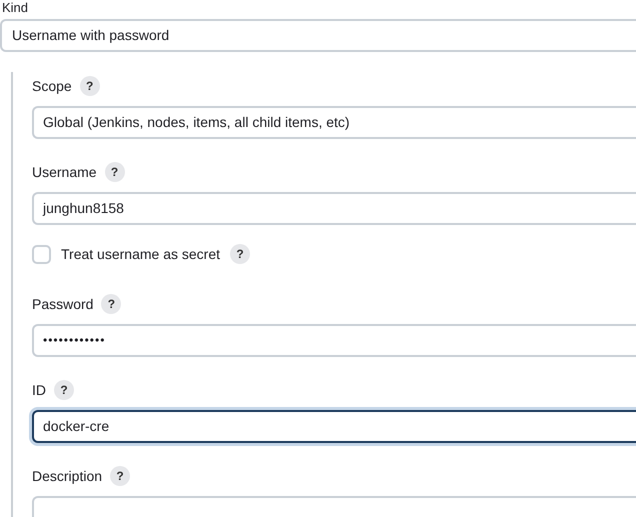  Describe the element at coordinates (67, 476) in the screenshot. I see `field-label: Description` at that location.